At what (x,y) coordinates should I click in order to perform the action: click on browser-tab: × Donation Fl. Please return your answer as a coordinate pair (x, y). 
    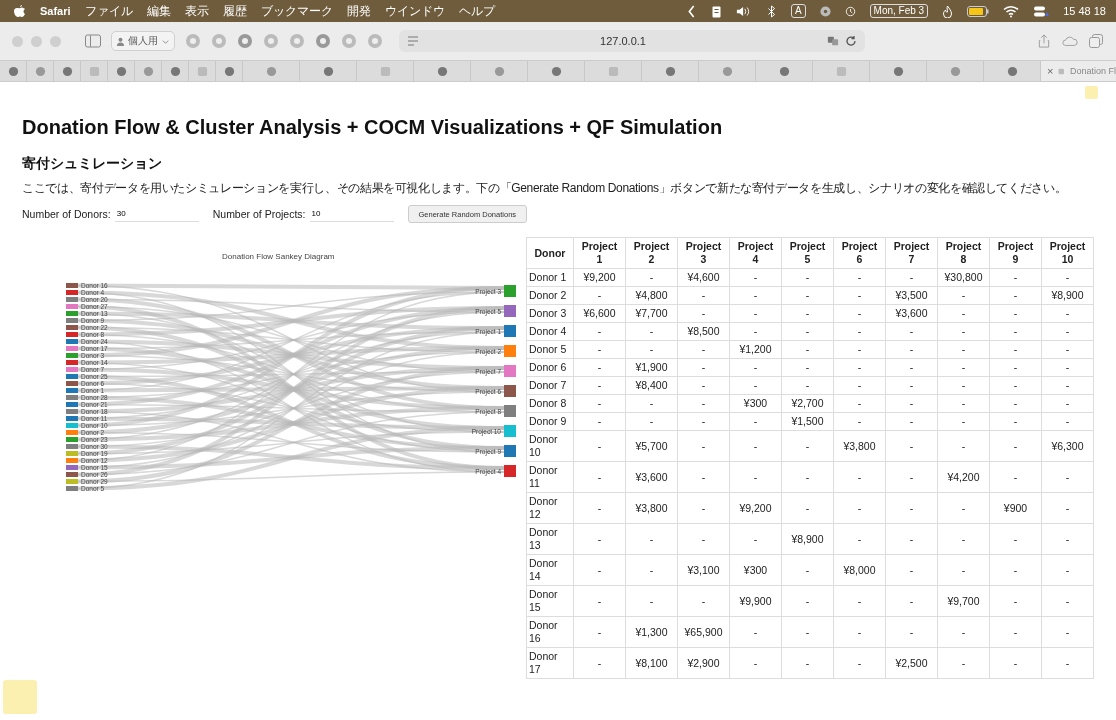
    Looking at the image, I should click on (1078, 71).